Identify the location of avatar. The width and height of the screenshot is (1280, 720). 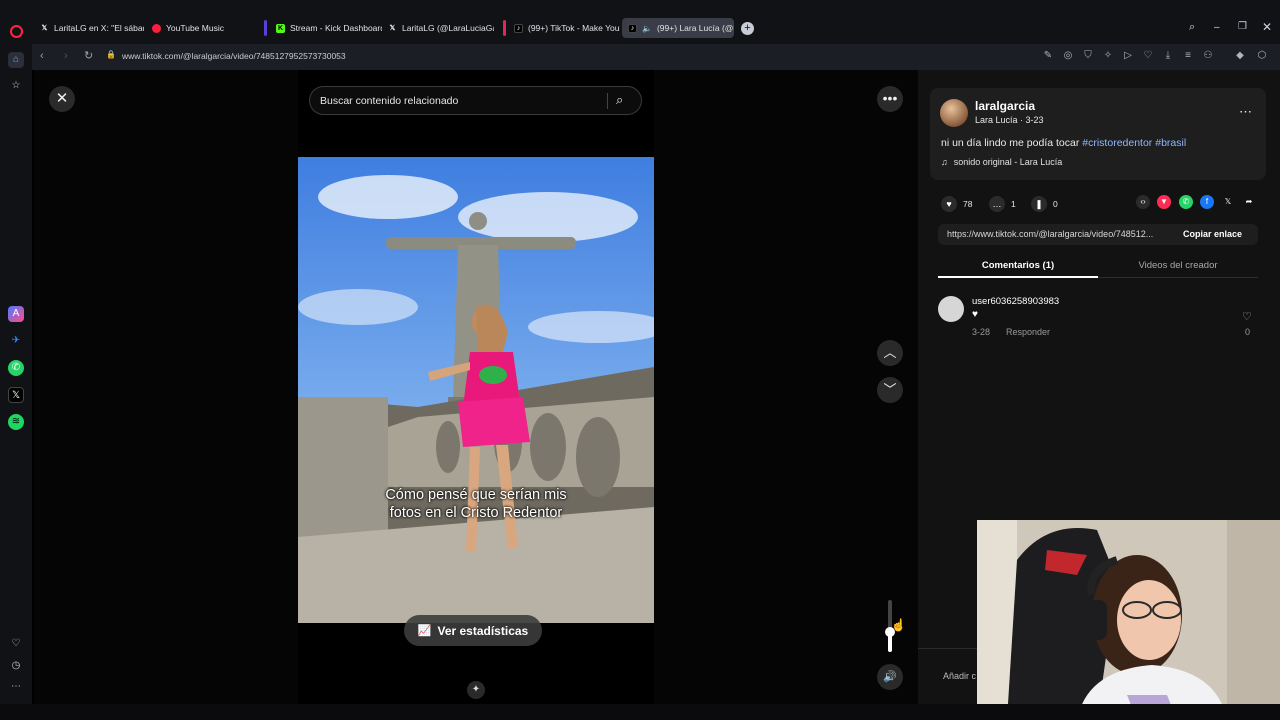
(951, 309).